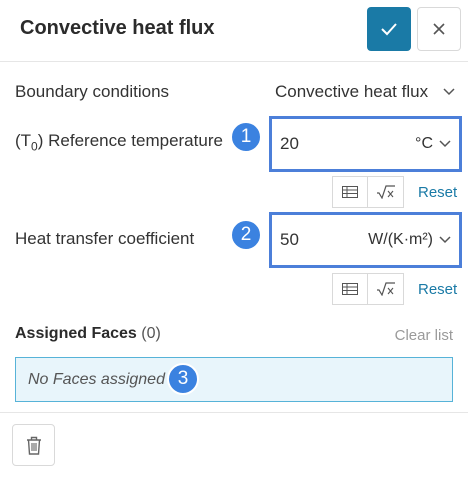  I want to click on clear-list-link: Clear list, so click(424, 335).